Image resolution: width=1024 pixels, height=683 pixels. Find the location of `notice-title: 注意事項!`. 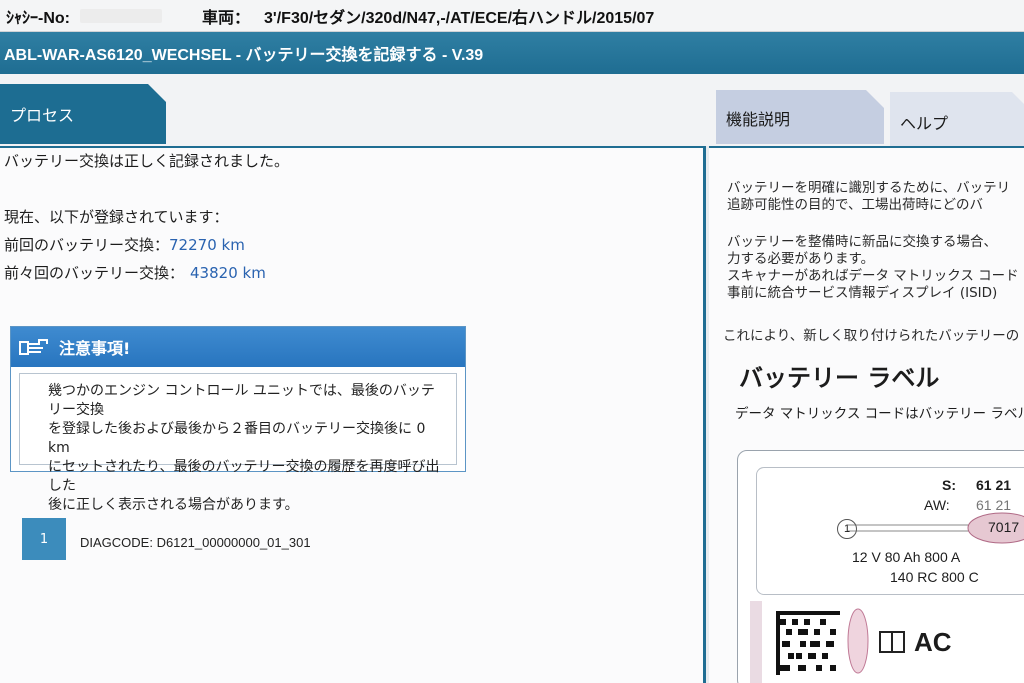

notice-title: 注意事項! is located at coordinates (95, 348).